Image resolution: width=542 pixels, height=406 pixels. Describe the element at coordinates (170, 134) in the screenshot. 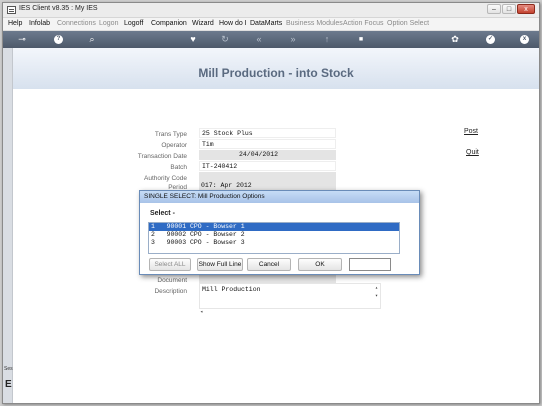

I see `trans-type-label: Trans Type` at that location.